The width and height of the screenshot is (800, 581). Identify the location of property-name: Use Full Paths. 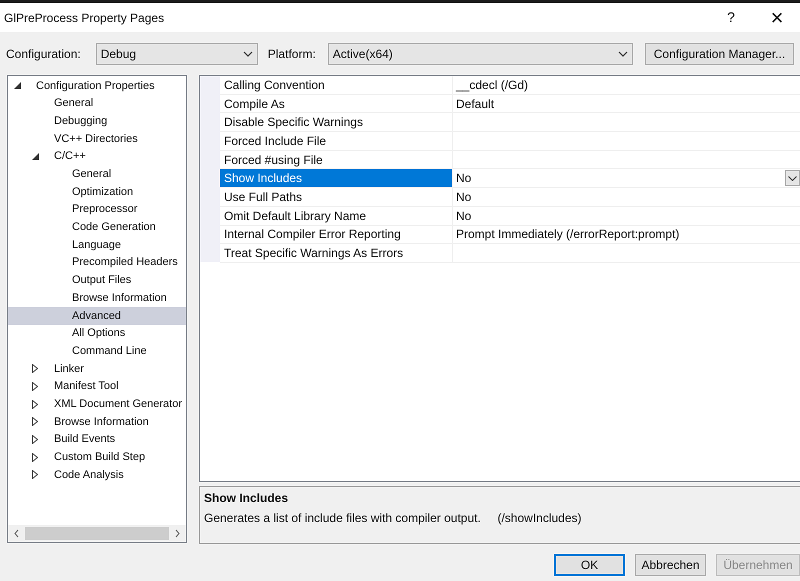
(263, 197).